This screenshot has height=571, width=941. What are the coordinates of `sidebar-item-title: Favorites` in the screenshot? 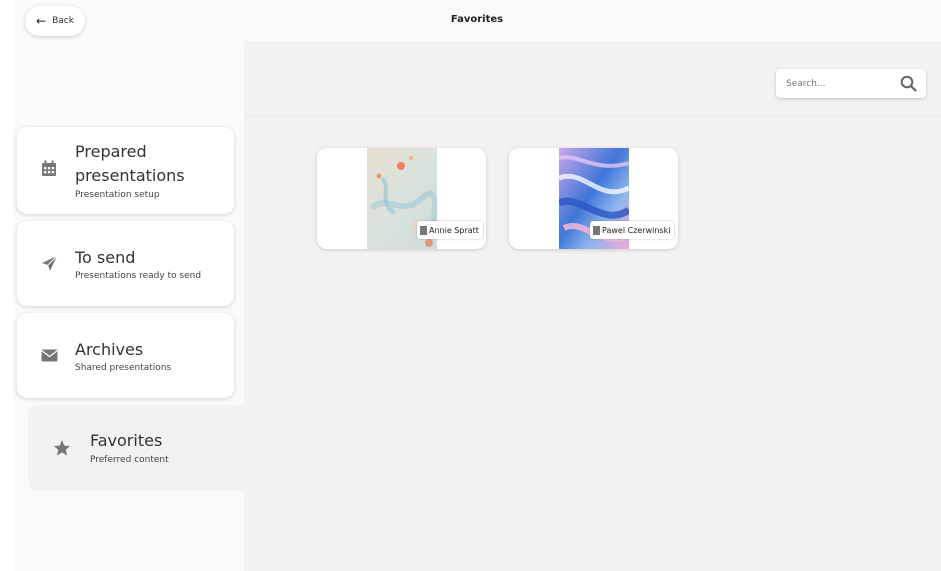 It's located at (126, 440).